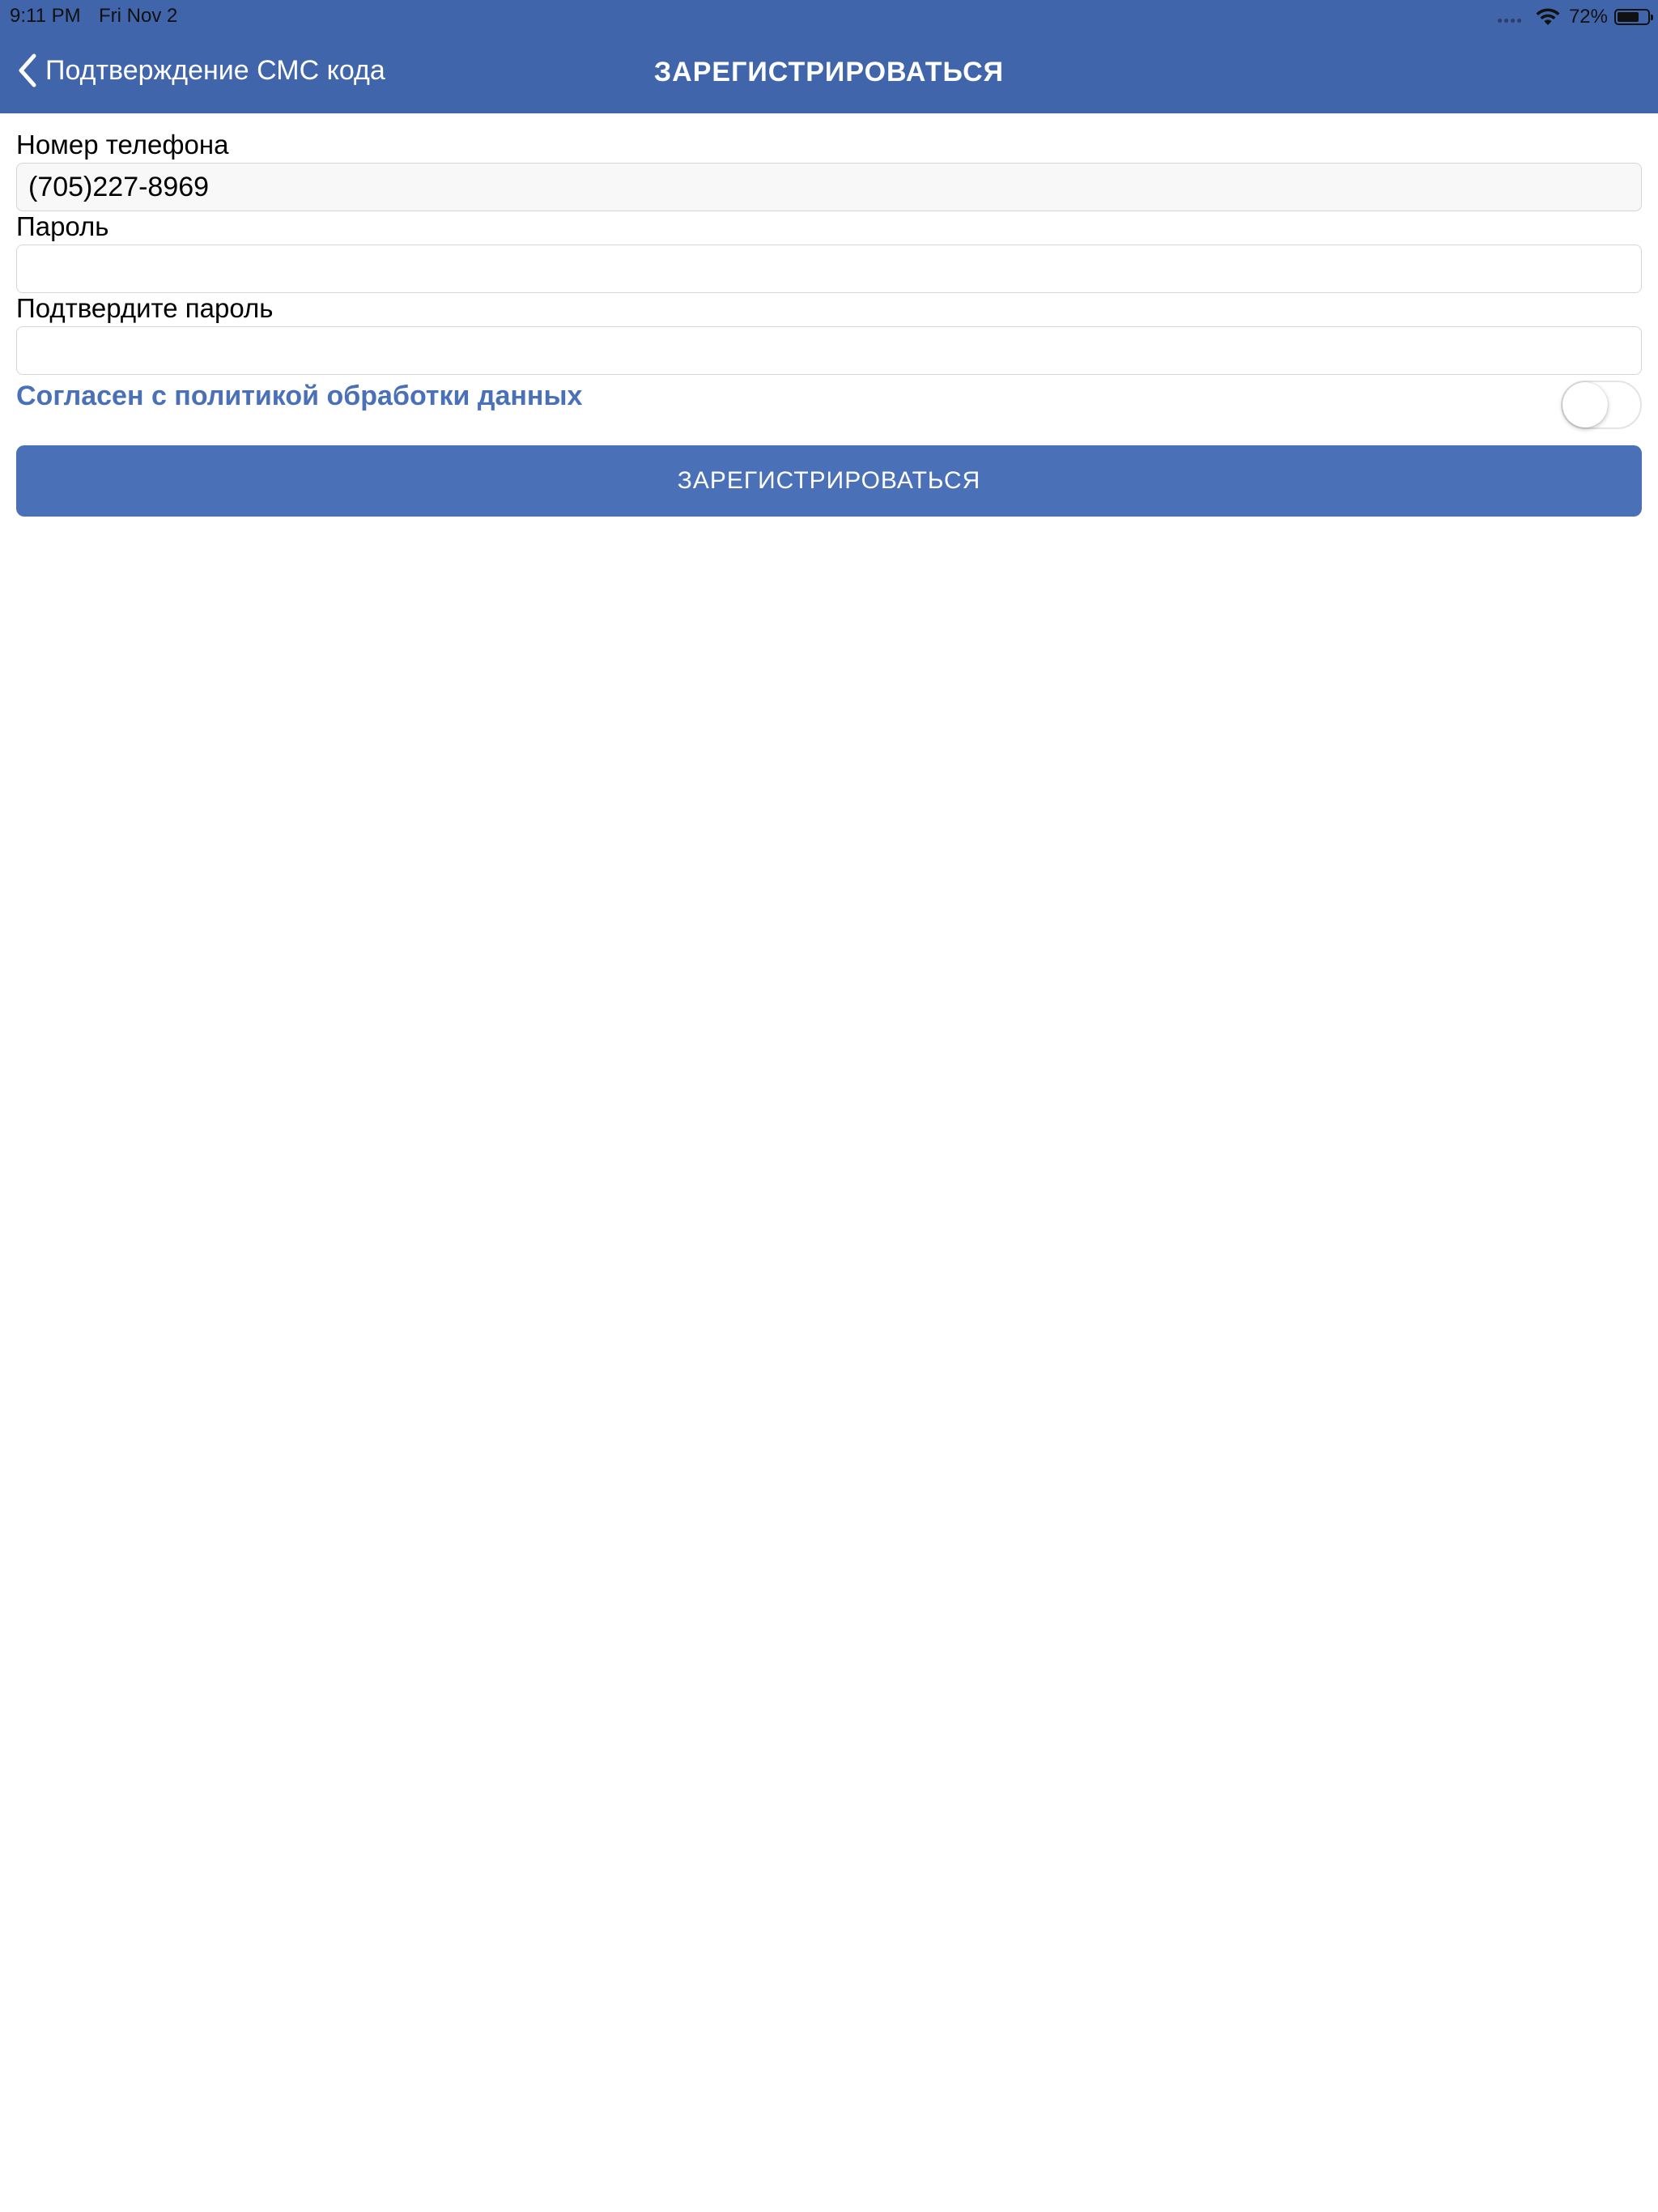 This screenshot has width=1658, height=2212. I want to click on signal-dots-icon, so click(1510, 17).